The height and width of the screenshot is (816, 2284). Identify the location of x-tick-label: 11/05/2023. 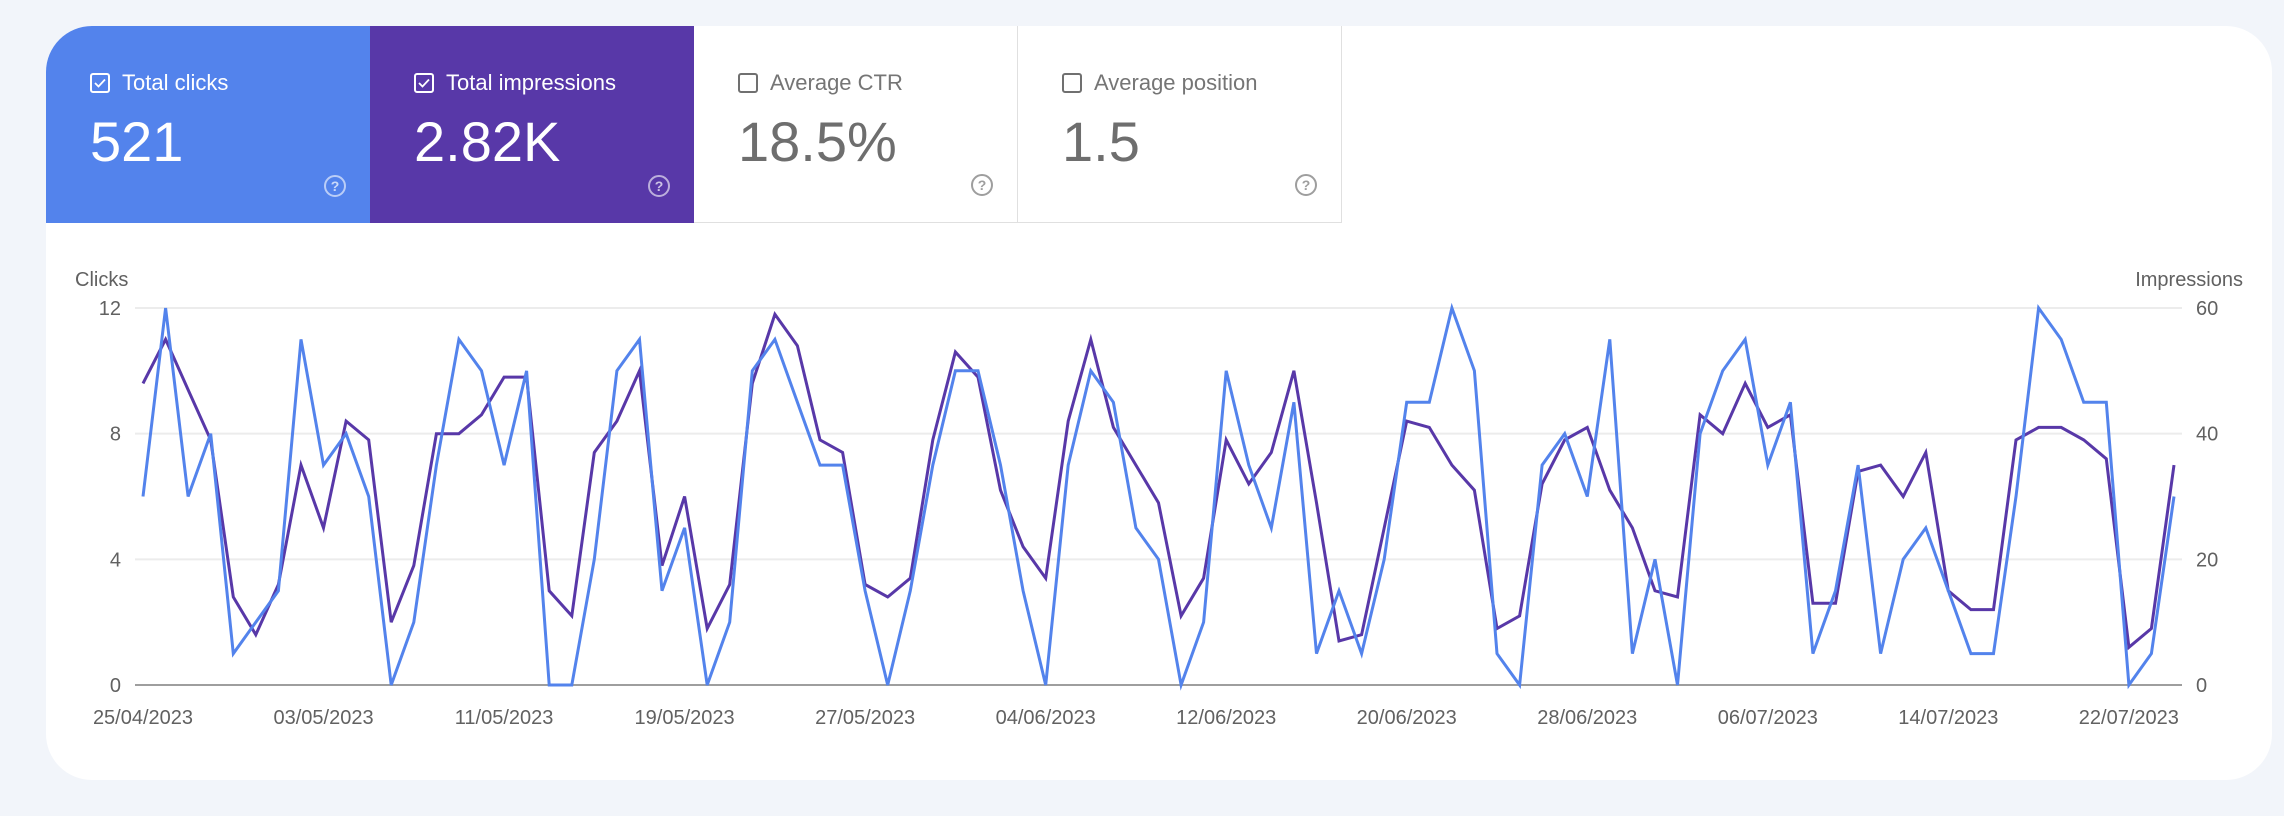
(504, 718).